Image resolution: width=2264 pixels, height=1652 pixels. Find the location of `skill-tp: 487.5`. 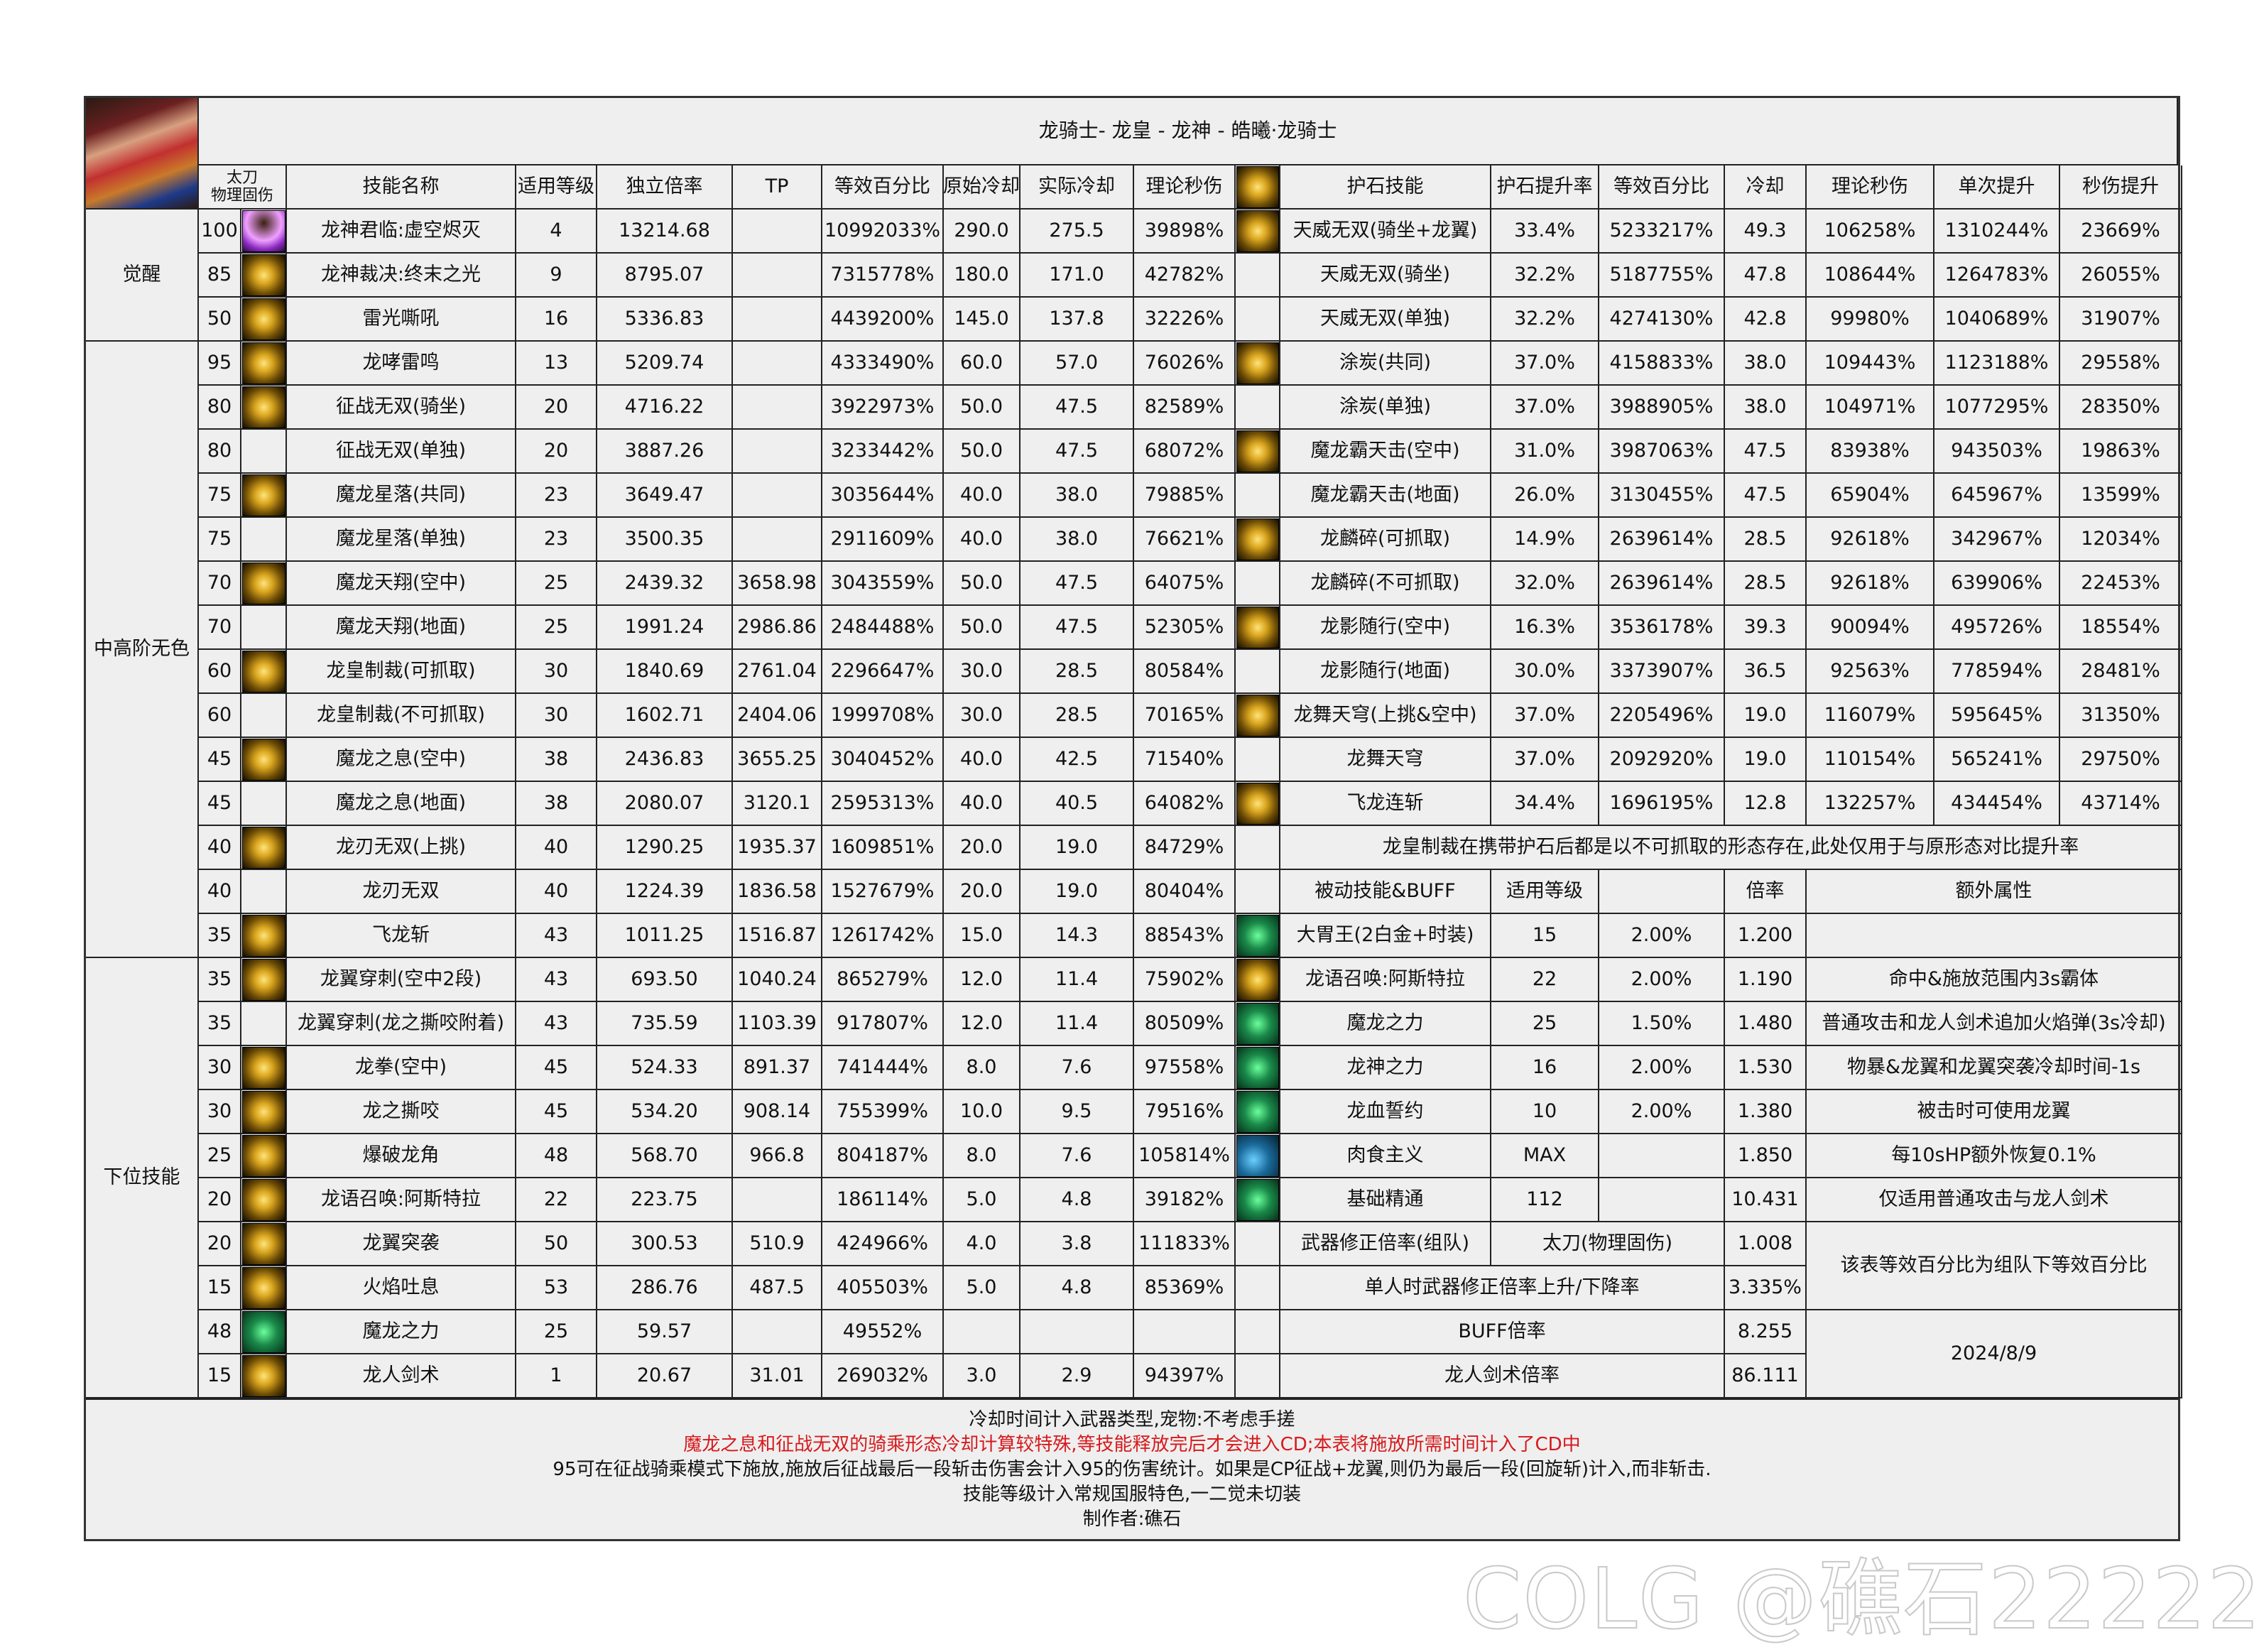

skill-tp: 487.5 is located at coordinates (778, 1288).